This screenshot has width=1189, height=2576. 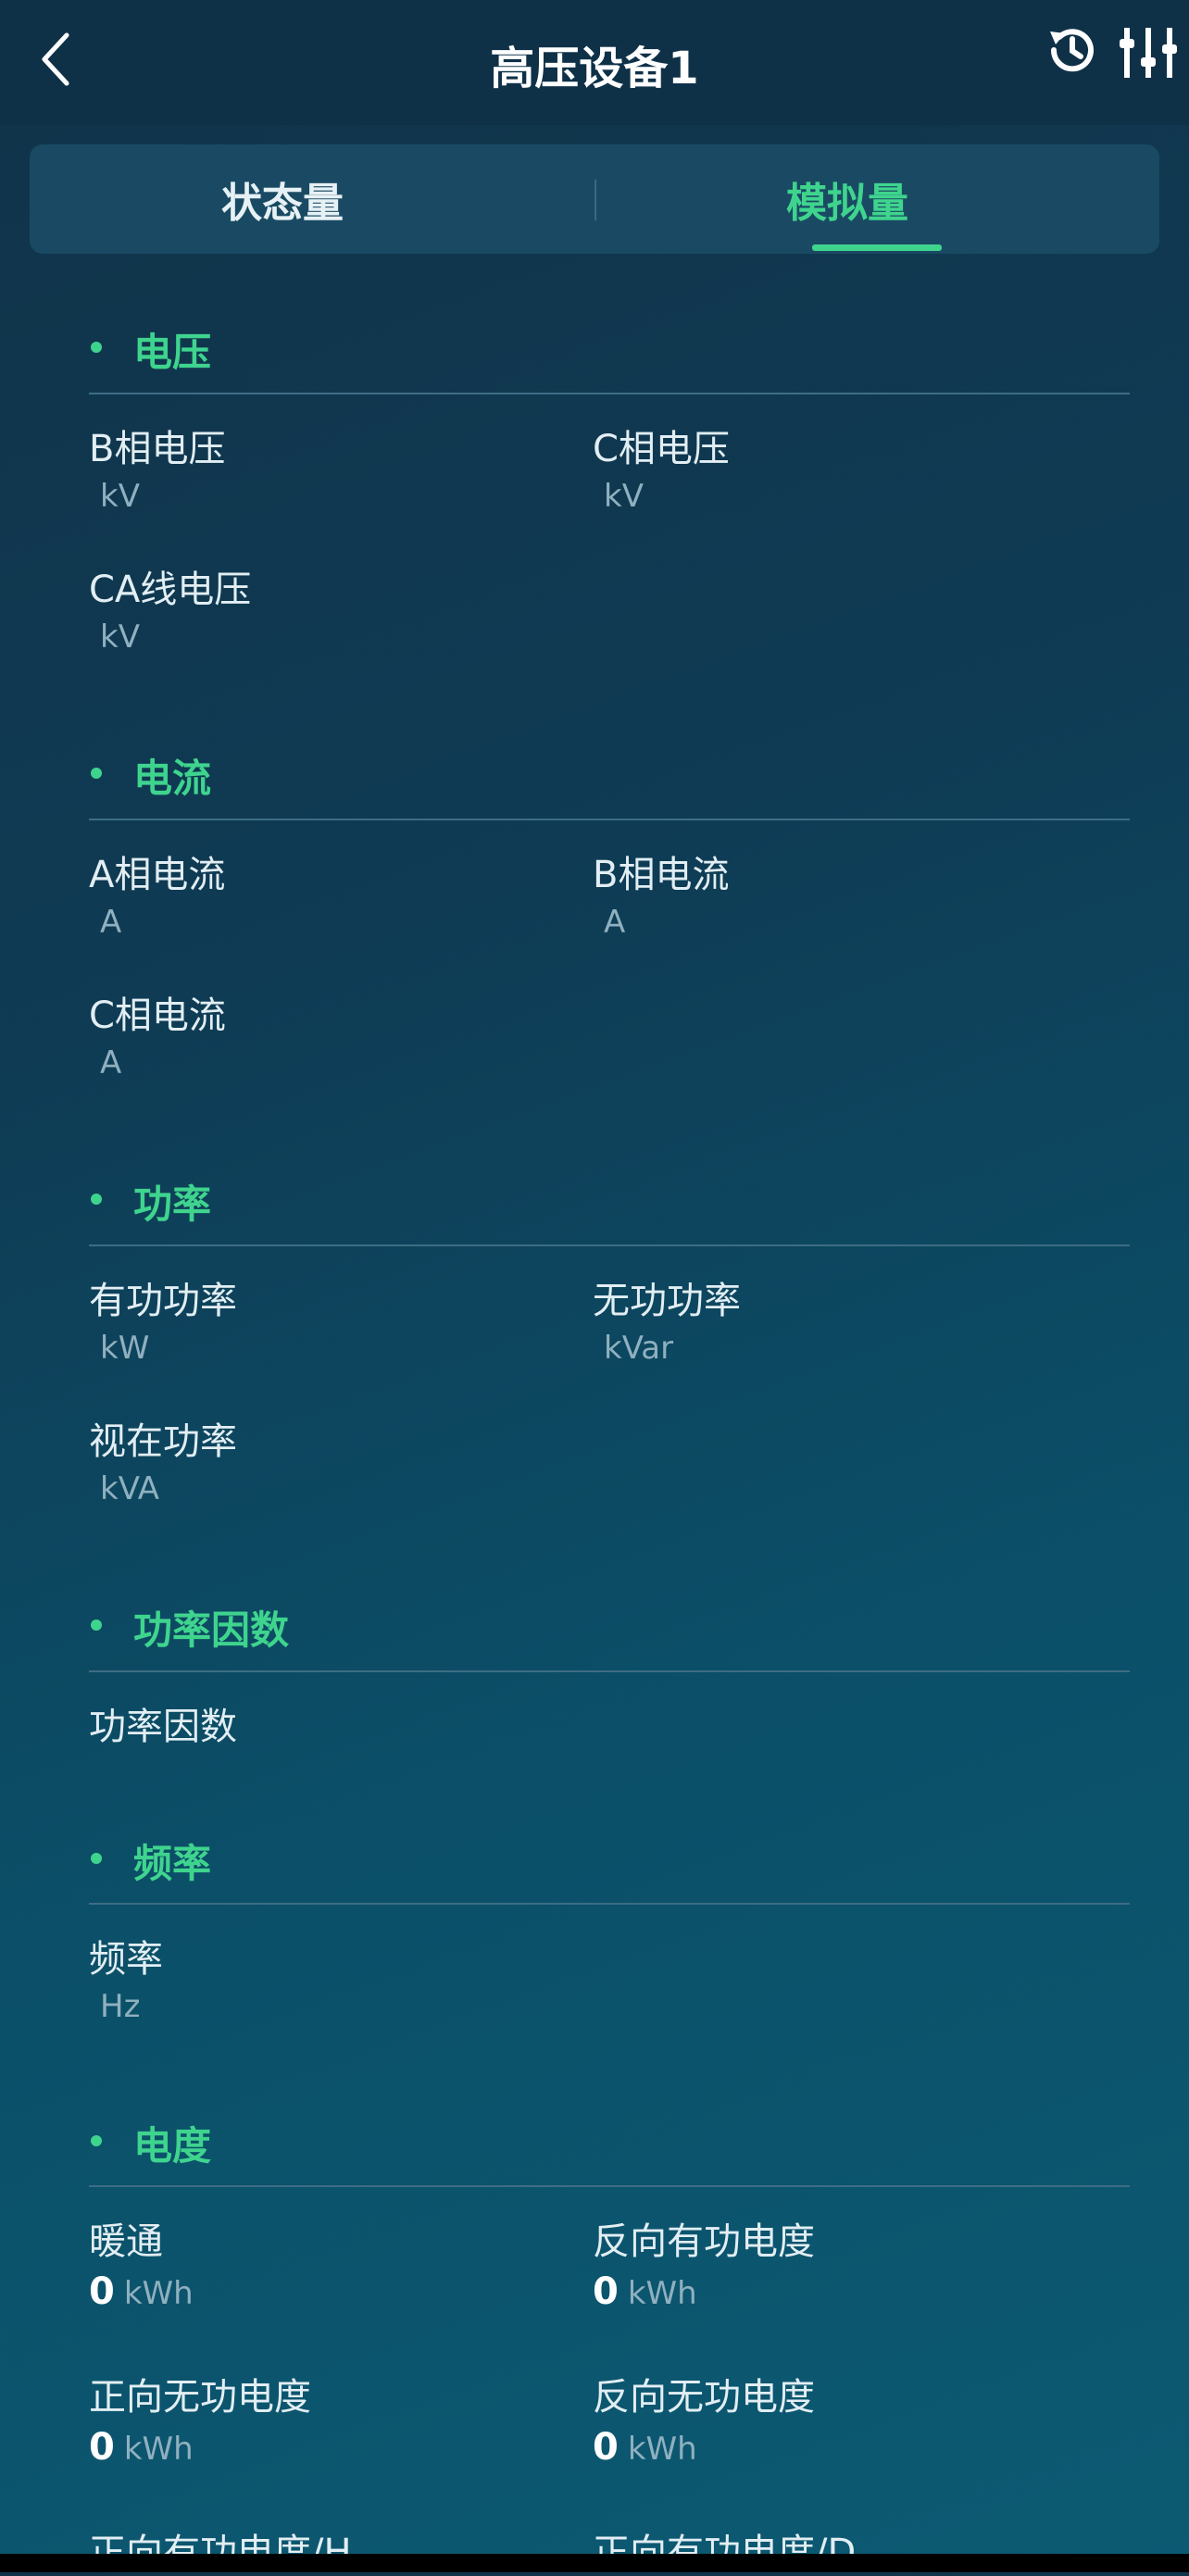 I want to click on top-app-bar: 高压设备1, so click(x=594, y=62).